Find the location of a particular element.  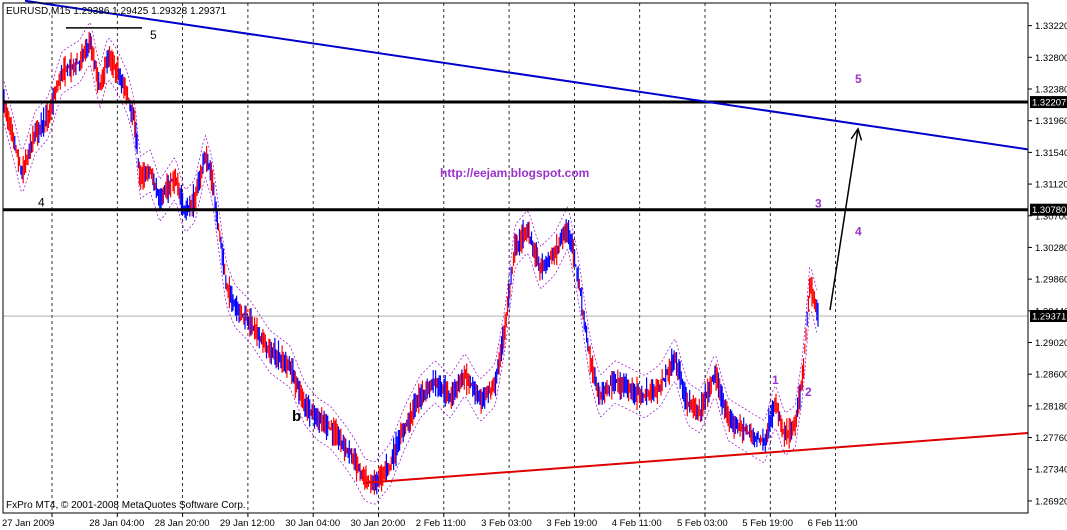

wave-label: 3 is located at coordinates (818, 203).